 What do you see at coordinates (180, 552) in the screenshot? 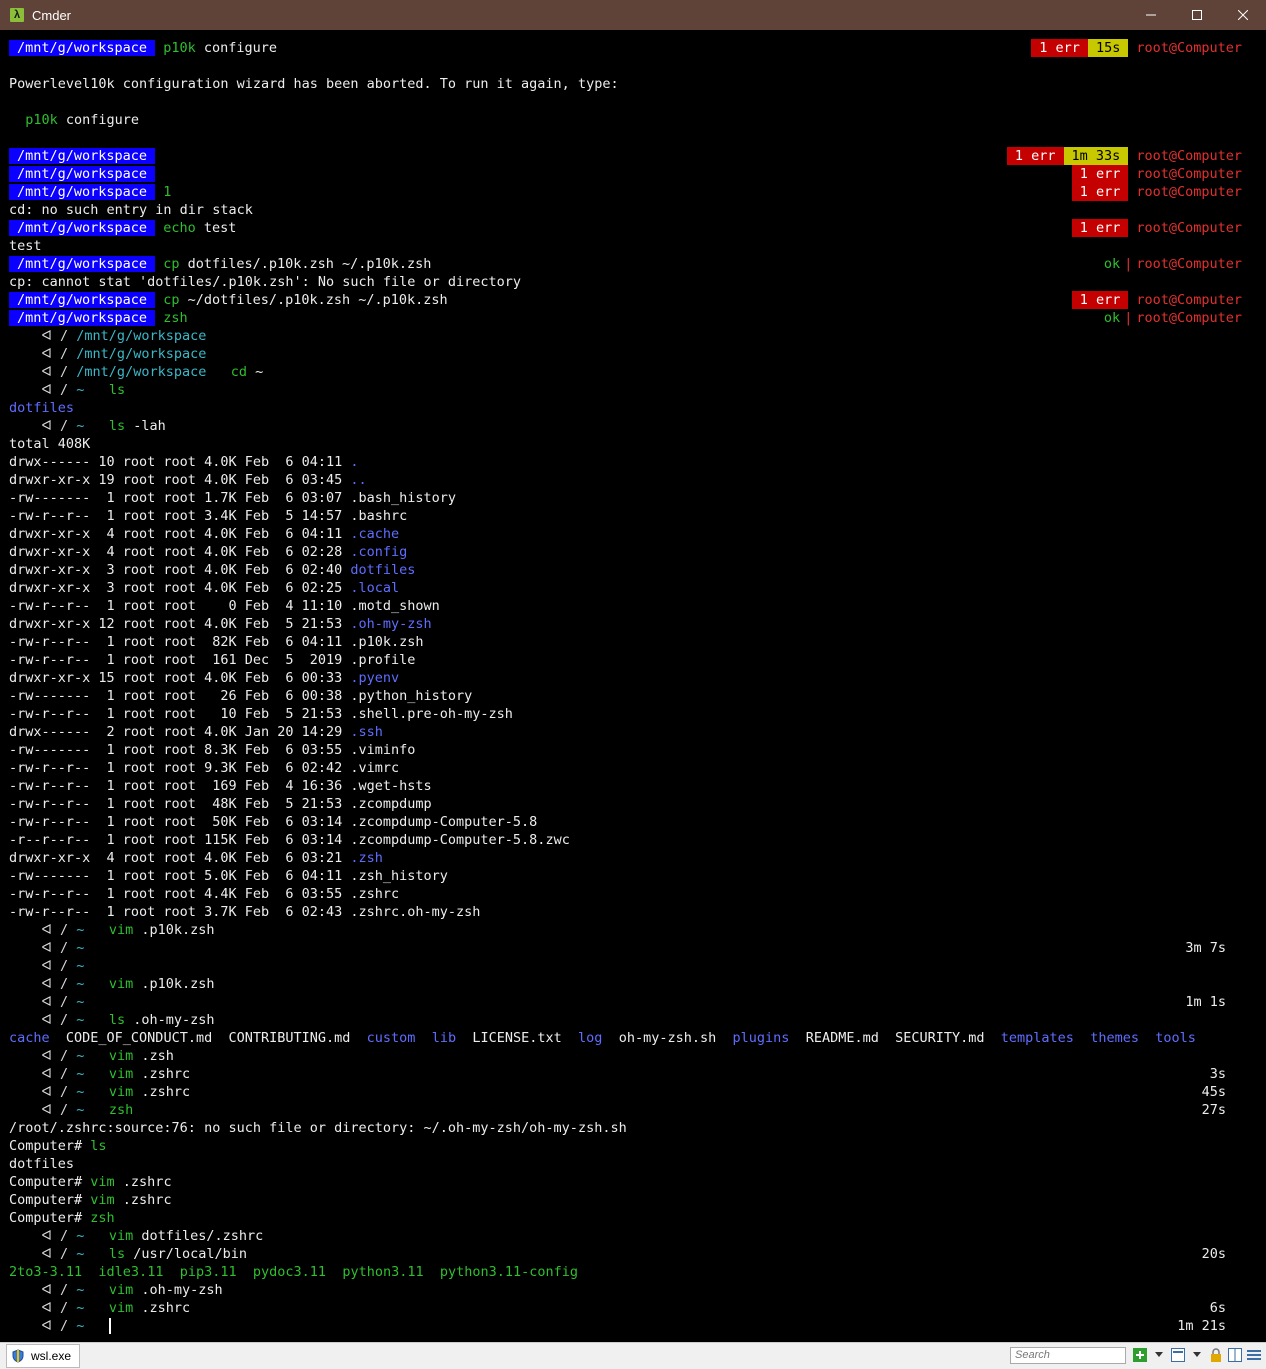
I see `file-meta: drwxr-xr-x 4 root root 4.0K Feb 6 02:28` at bounding box center [180, 552].